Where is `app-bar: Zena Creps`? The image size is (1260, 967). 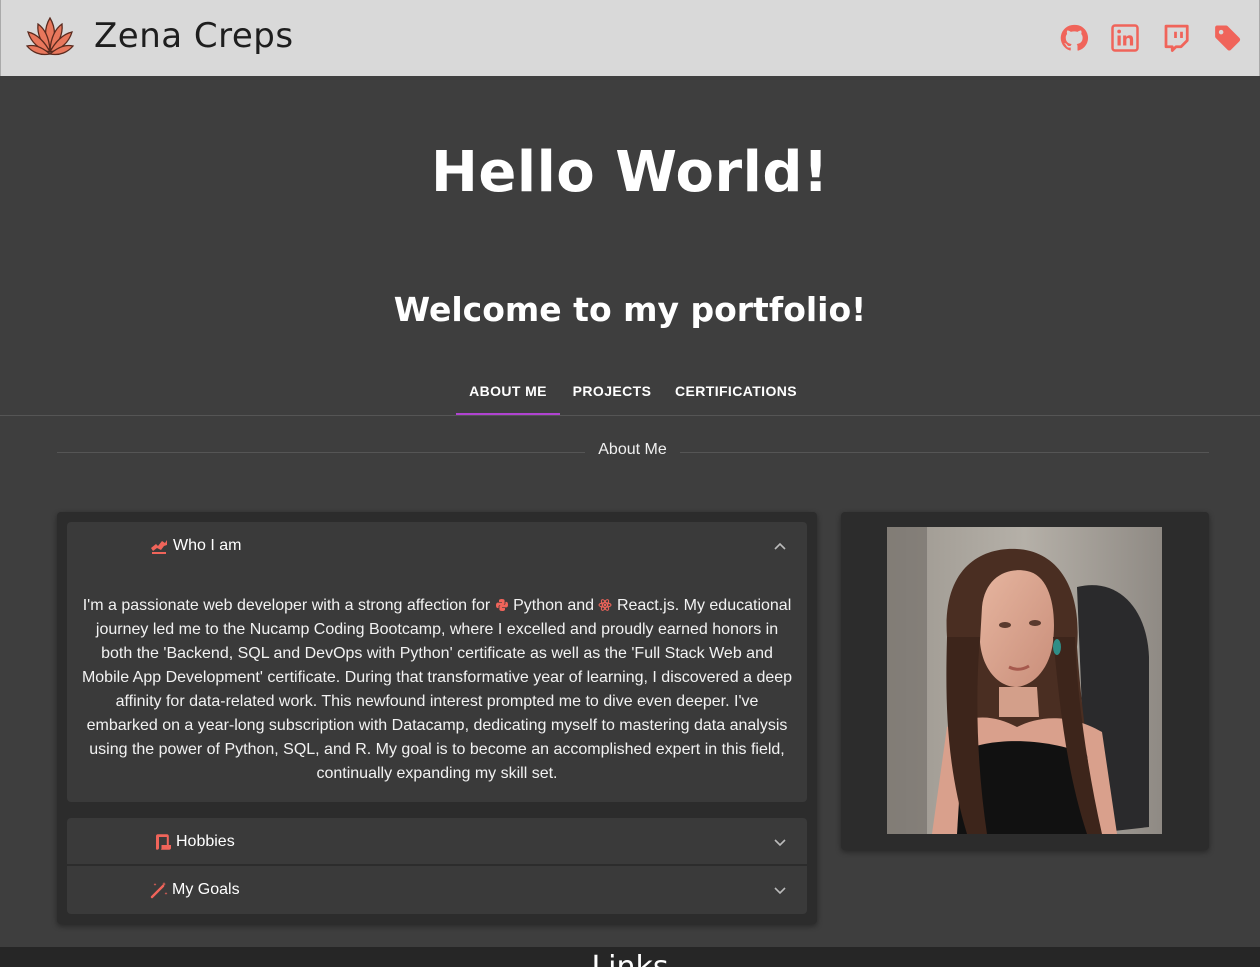
app-bar: Zena Creps is located at coordinates (630, 38).